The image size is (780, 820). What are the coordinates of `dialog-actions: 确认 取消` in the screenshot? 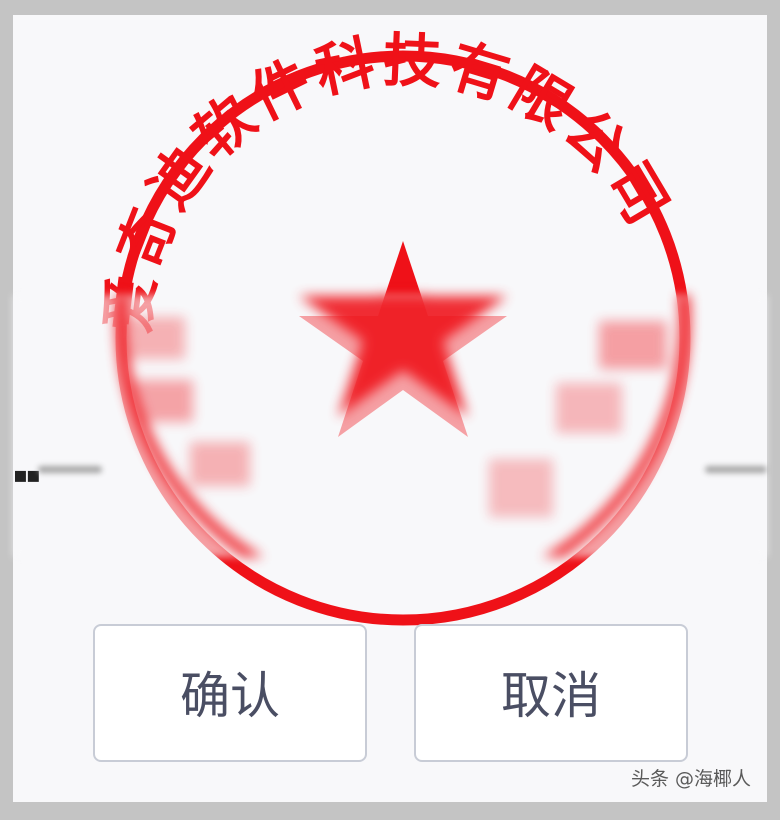 It's located at (392, 694).